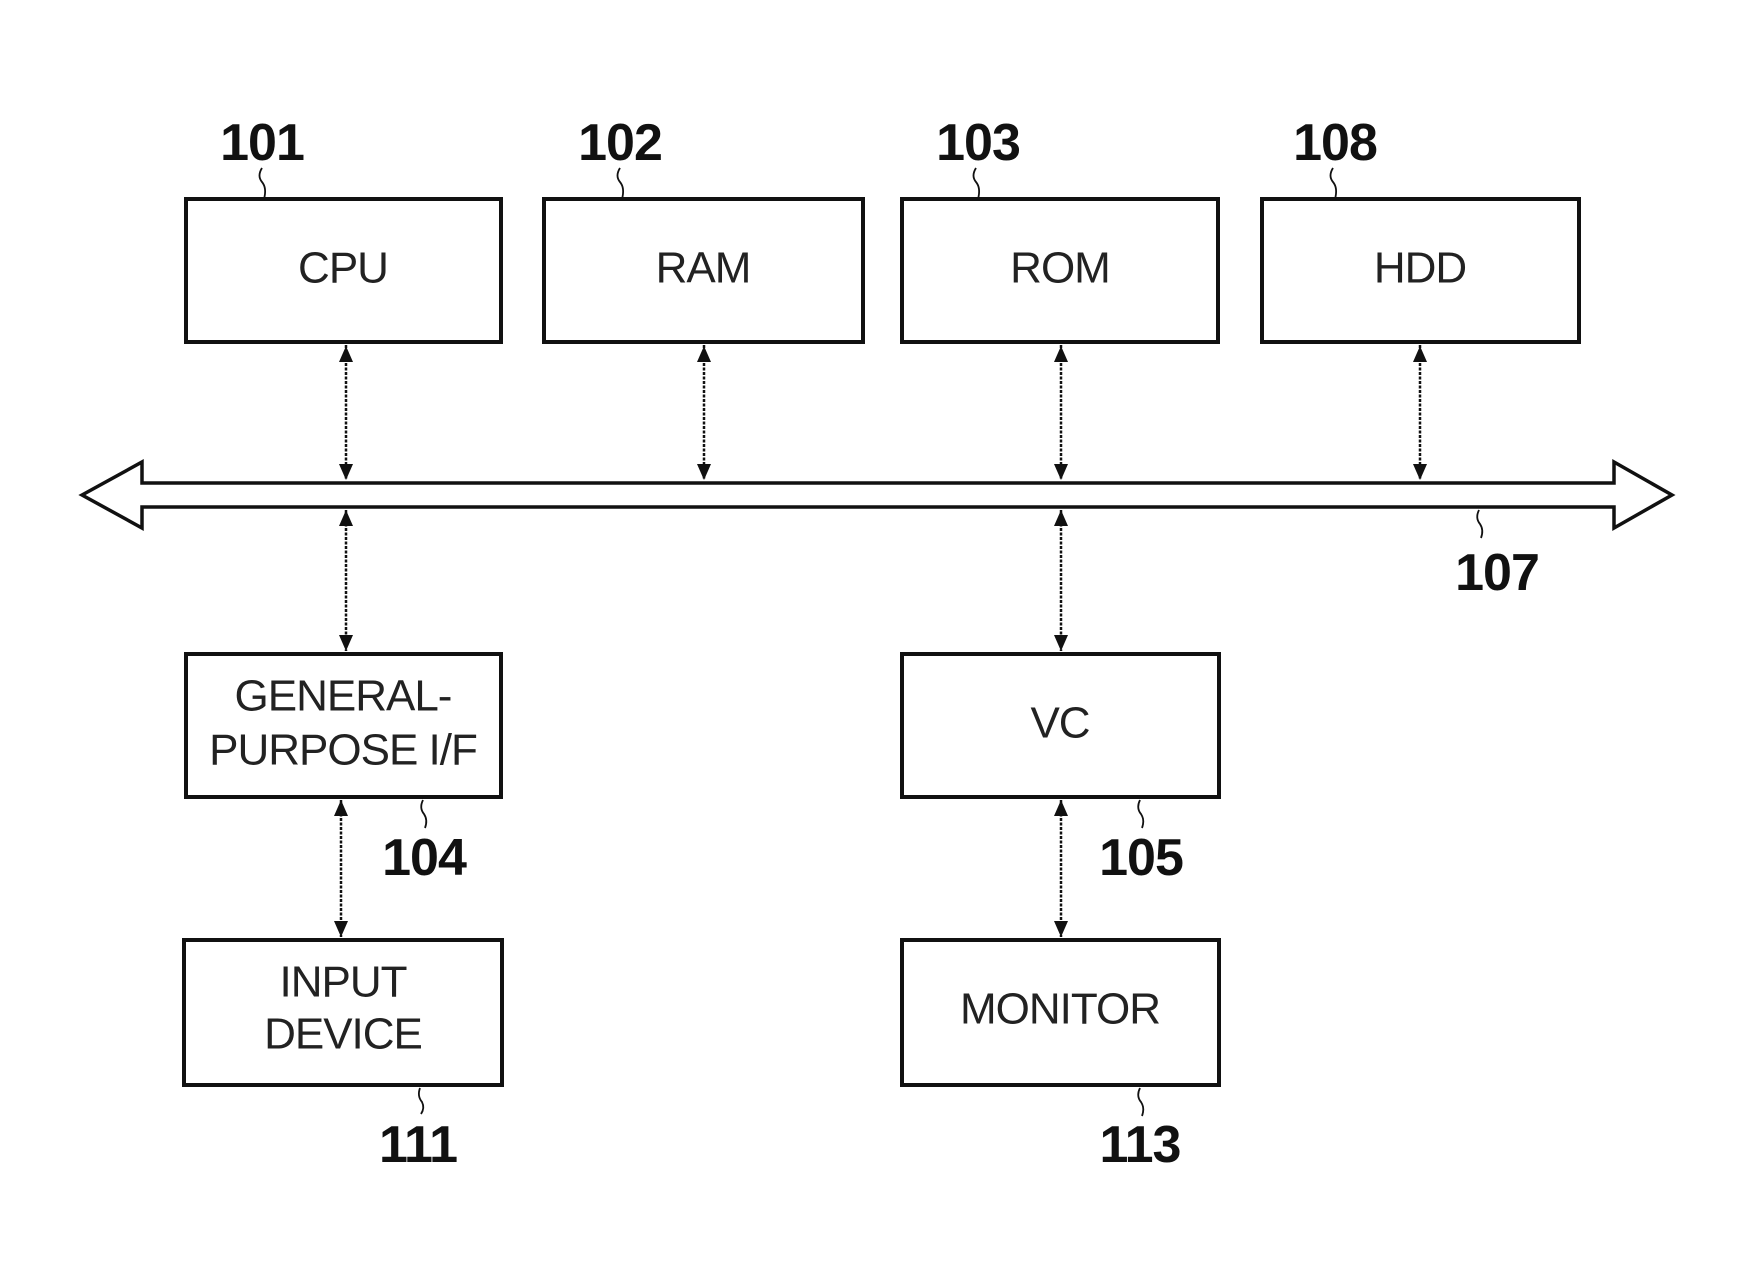 Image resolution: width=1756 pixels, height=1285 pixels. I want to click on hdd-label: HDD, so click(1420, 268).